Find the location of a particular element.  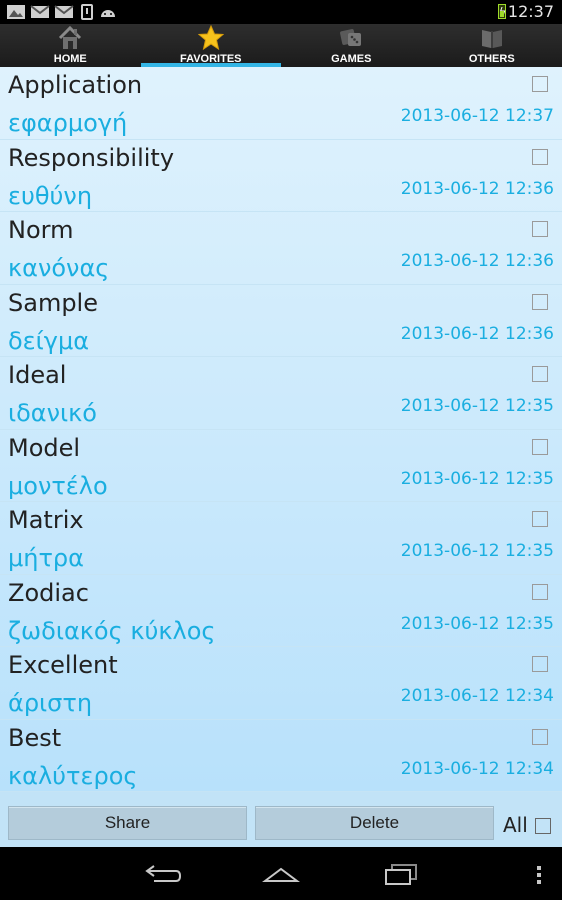

clock-time: 12:37 is located at coordinates (530, 11).